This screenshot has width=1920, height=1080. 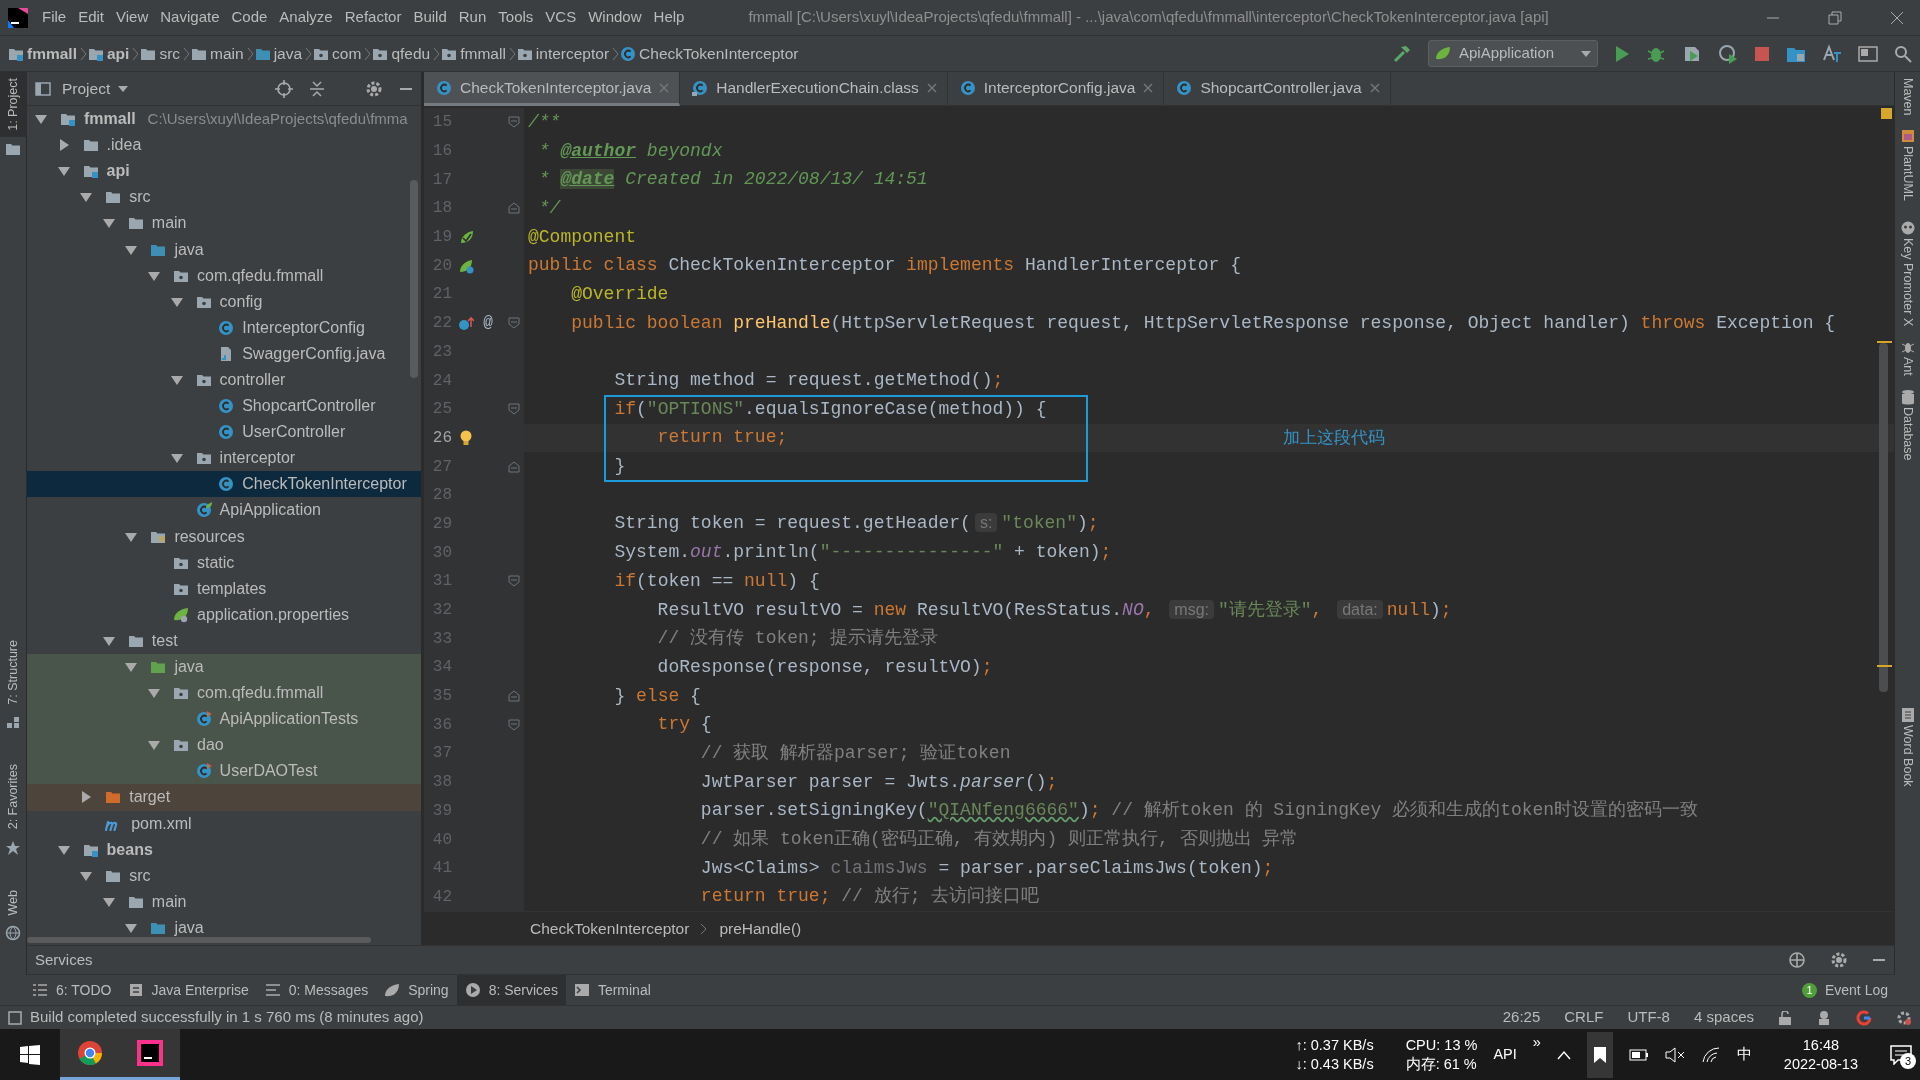 What do you see at coordinates (1903, 53) in the screenshot?
I see `search-icon` at bounding box center [1903, 53].